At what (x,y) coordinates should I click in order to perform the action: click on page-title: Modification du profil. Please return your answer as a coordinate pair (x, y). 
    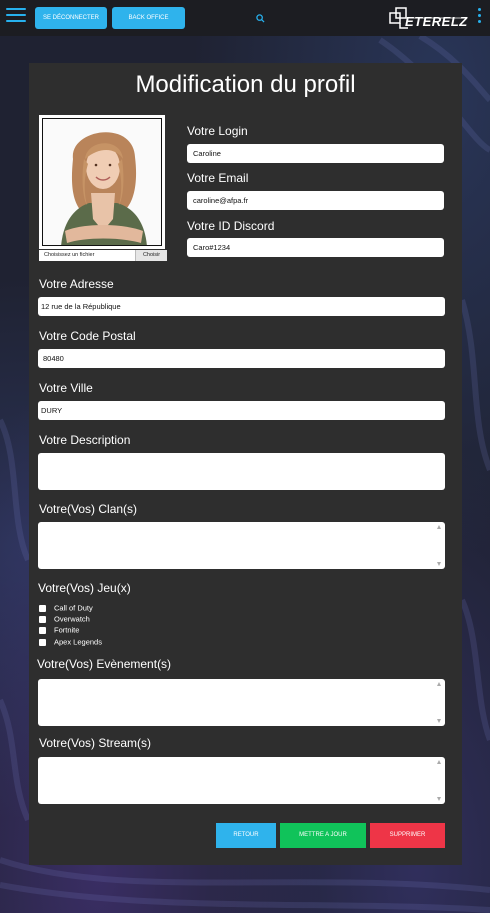
    Looking at the image, I should click on (245, 84).